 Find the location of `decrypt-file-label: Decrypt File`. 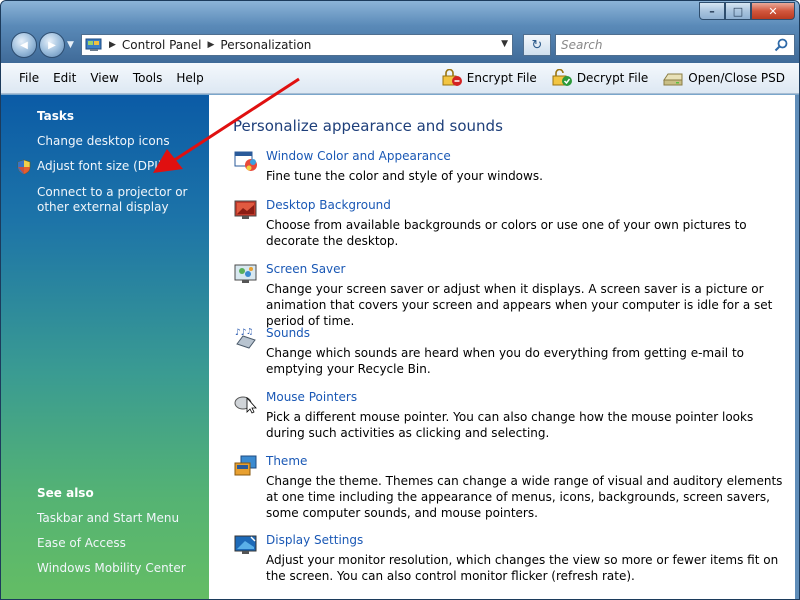

decrypt-file-label: Decrypt File is located at coordinates (612, 78).